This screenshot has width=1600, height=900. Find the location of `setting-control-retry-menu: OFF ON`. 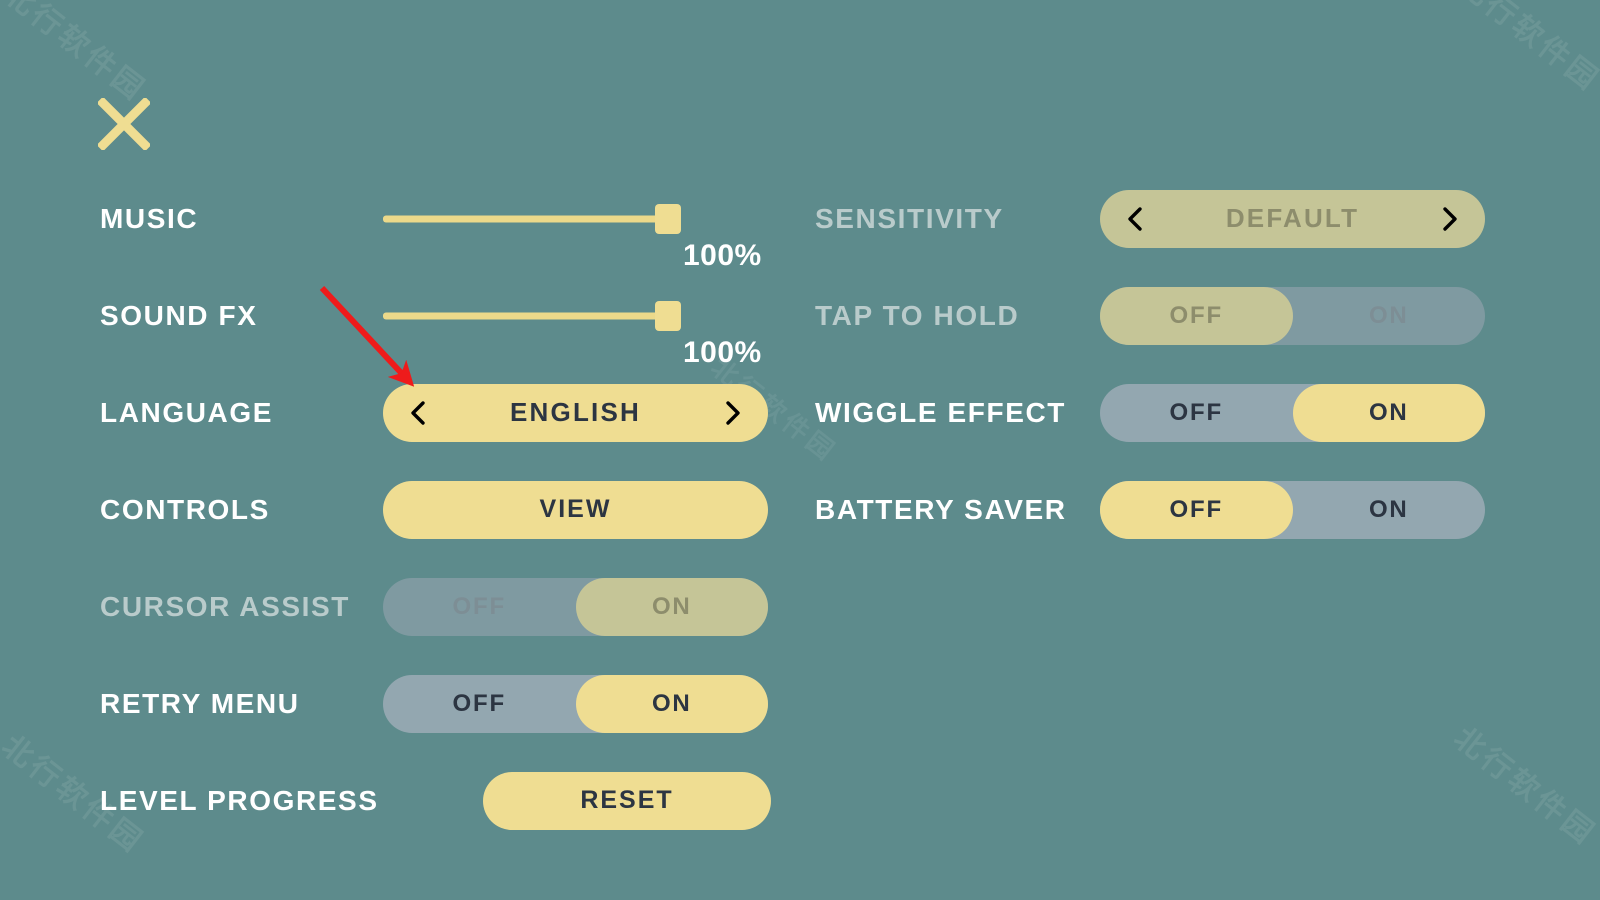

setting-control-retry-menu: OFF ON is located at coordinates (575, 703).